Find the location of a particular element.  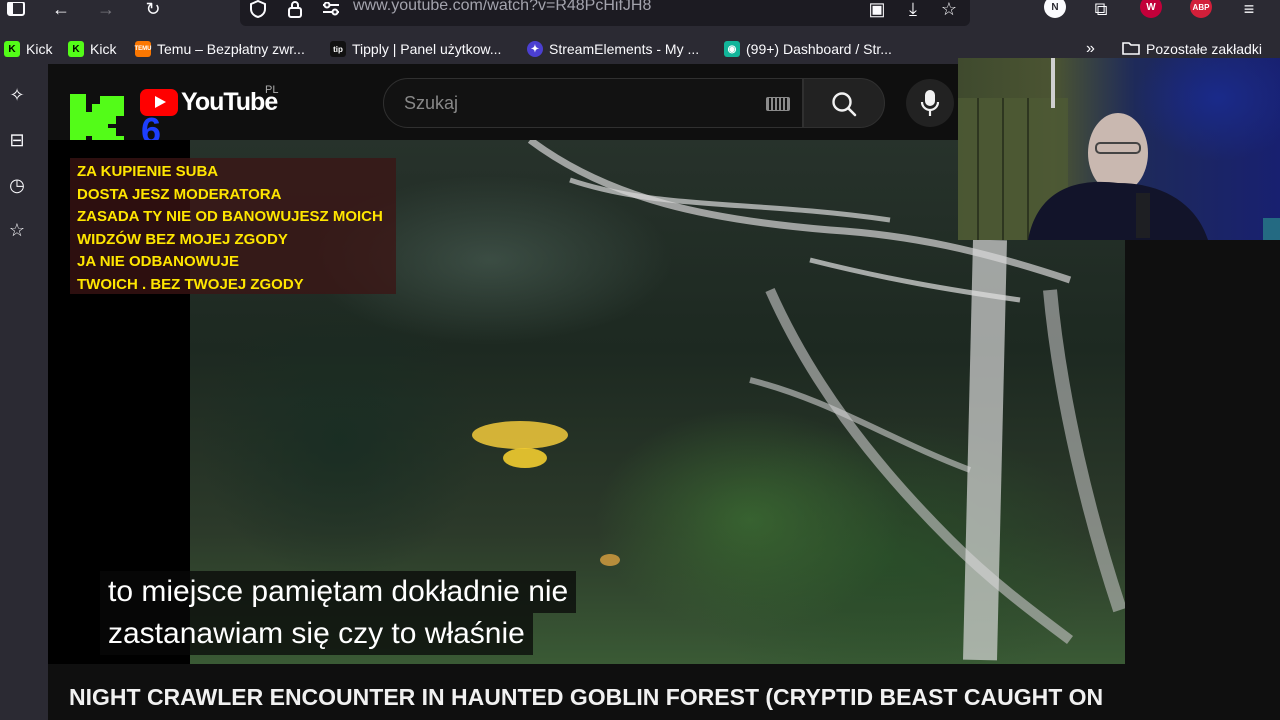

subtitle-line: to miejsce pamiętam dokładnie nie is located at coordinates (338, 592).